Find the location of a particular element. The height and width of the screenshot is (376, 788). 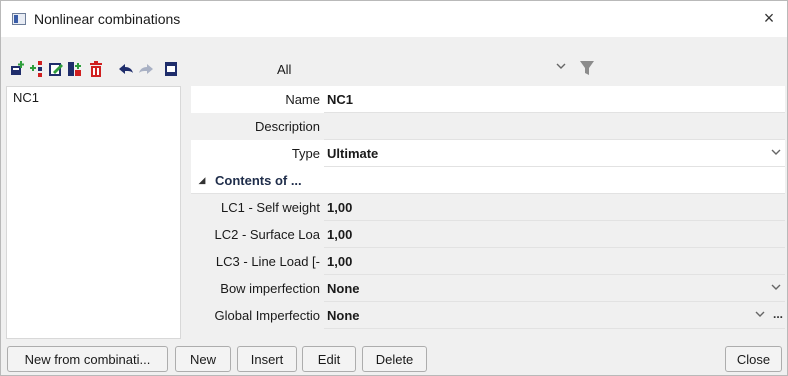

edit-button: Edit is located at coordinates (329, 359).